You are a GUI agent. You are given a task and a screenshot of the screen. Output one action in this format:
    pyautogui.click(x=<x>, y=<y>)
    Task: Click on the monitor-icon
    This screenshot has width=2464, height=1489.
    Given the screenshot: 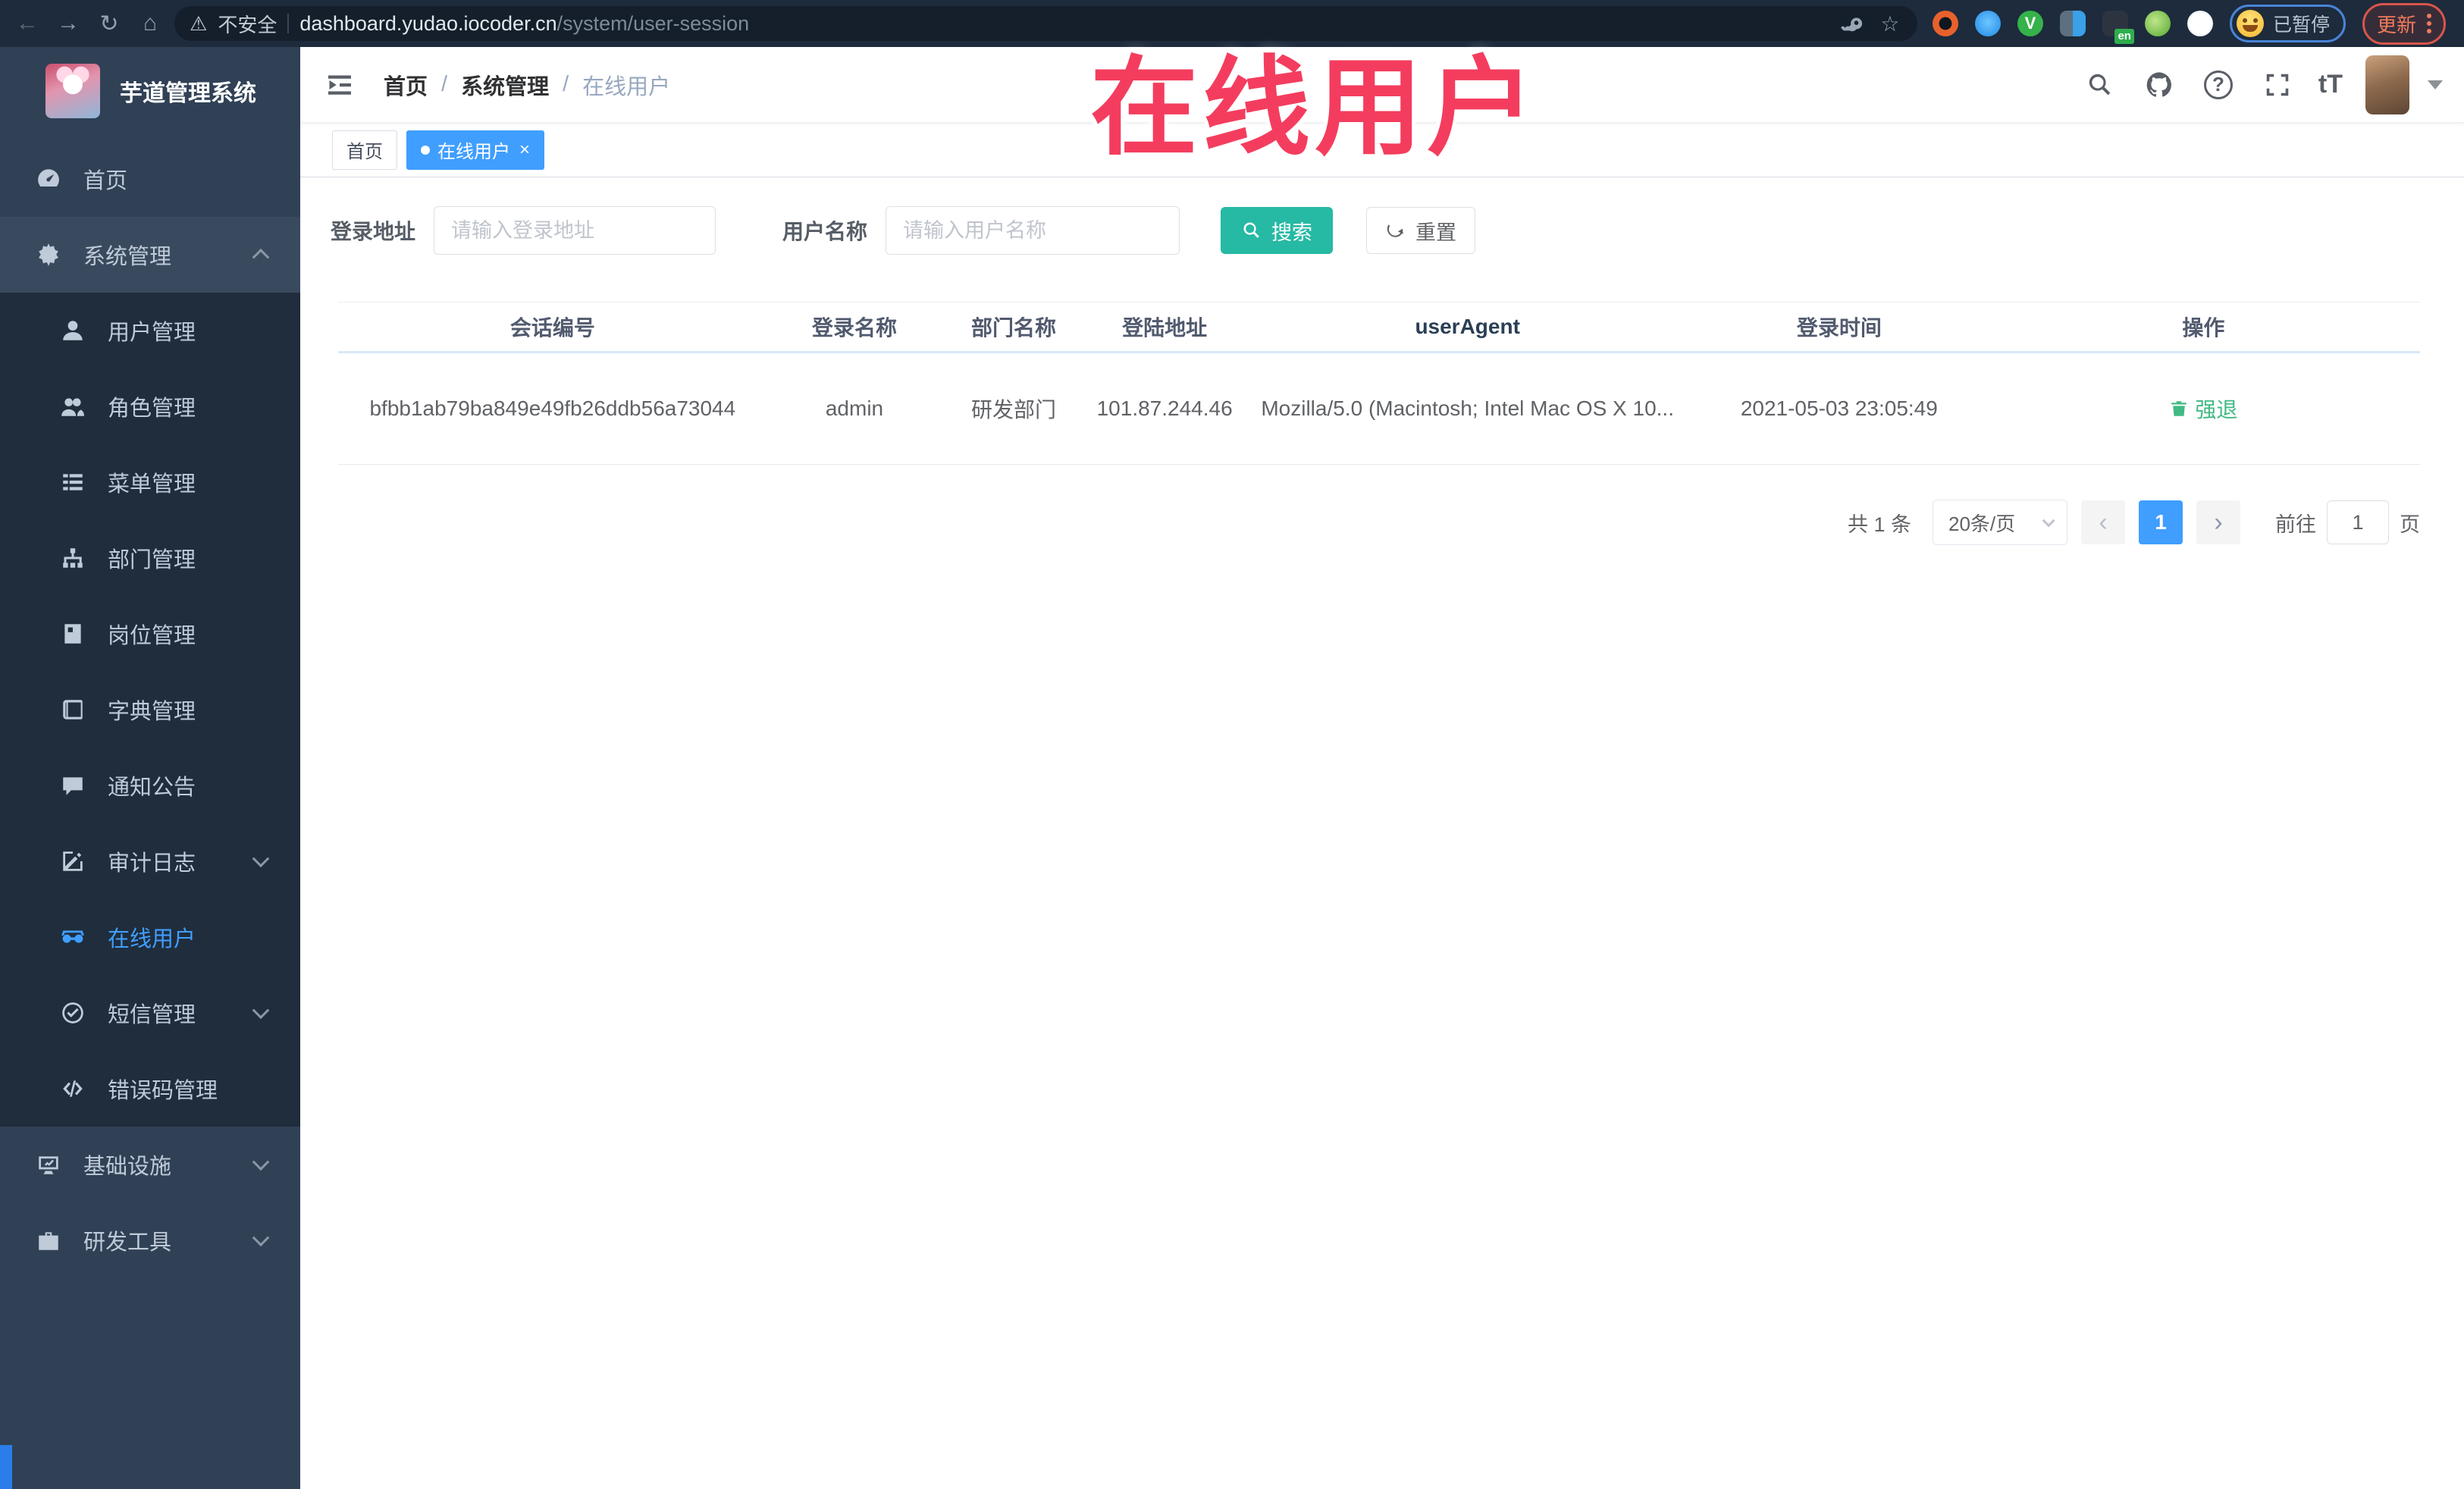 What is the action you would take?
    pyautogui.click(x=49, y=1164)
    